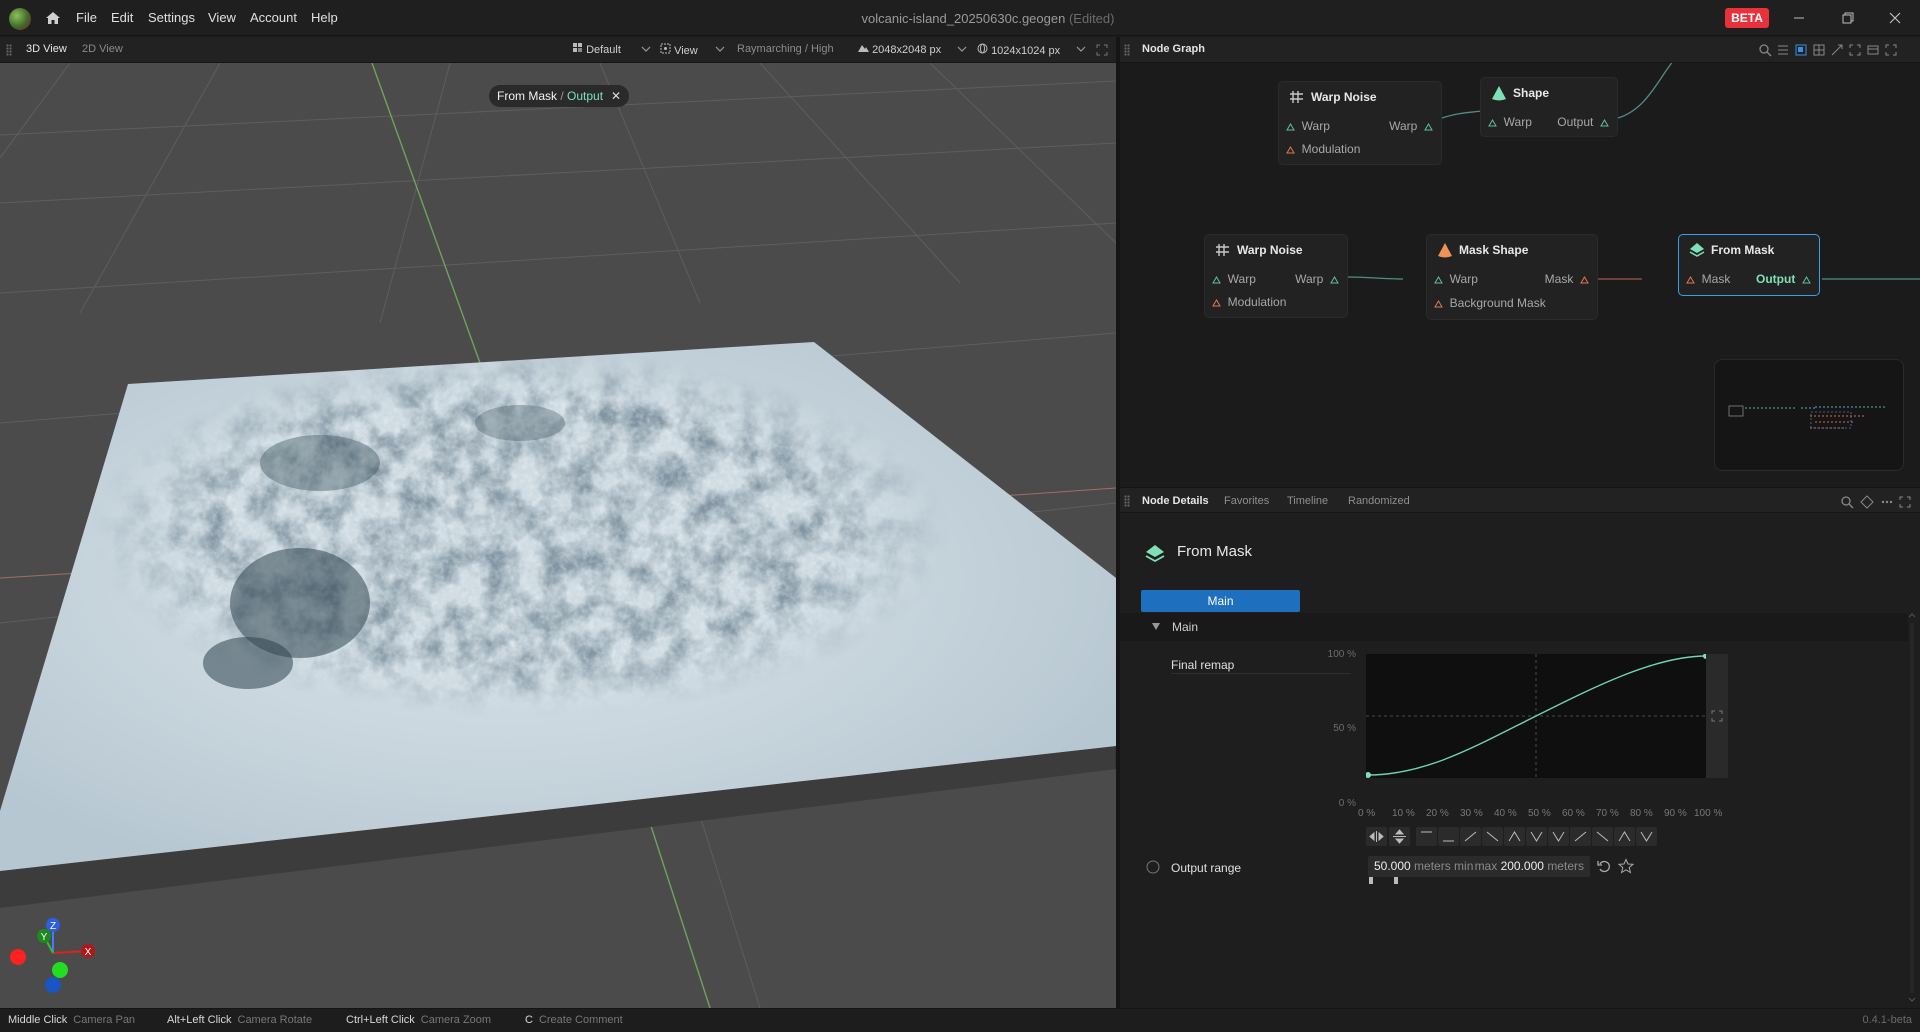 Image resolution: width=1920 pixels, height=1032 pixels. I want to click on reset-icon, so click(1604, 866).